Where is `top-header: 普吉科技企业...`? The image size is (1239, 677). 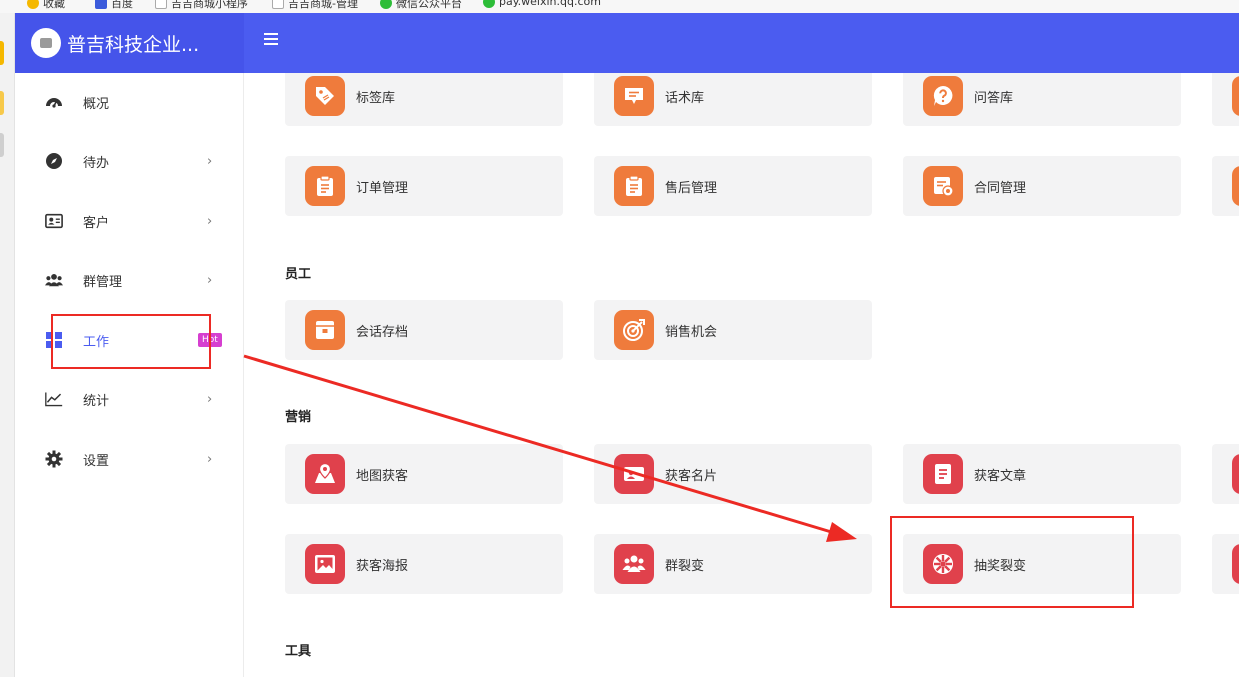 top-header: 普吉科技企业... is located at coordinates (627, 43).